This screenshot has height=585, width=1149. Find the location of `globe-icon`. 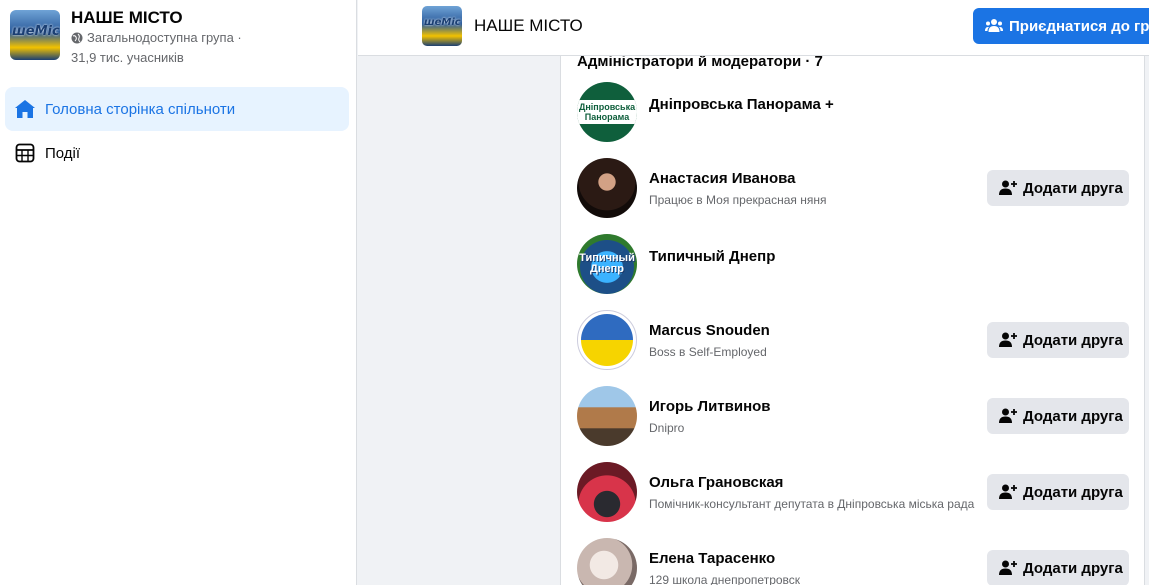

globe-icon is located at coordinates (77, 38).